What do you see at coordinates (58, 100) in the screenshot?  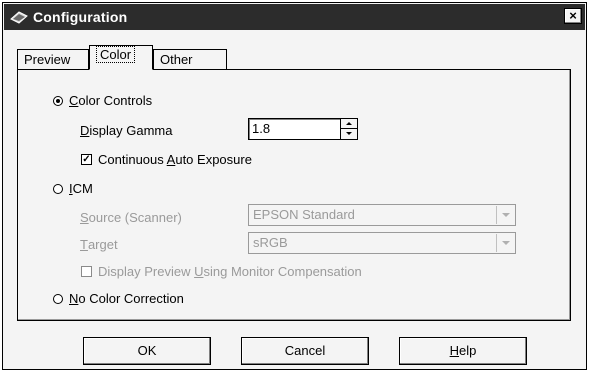 I see `radio-color-controls` at bounding box center [58, 100].